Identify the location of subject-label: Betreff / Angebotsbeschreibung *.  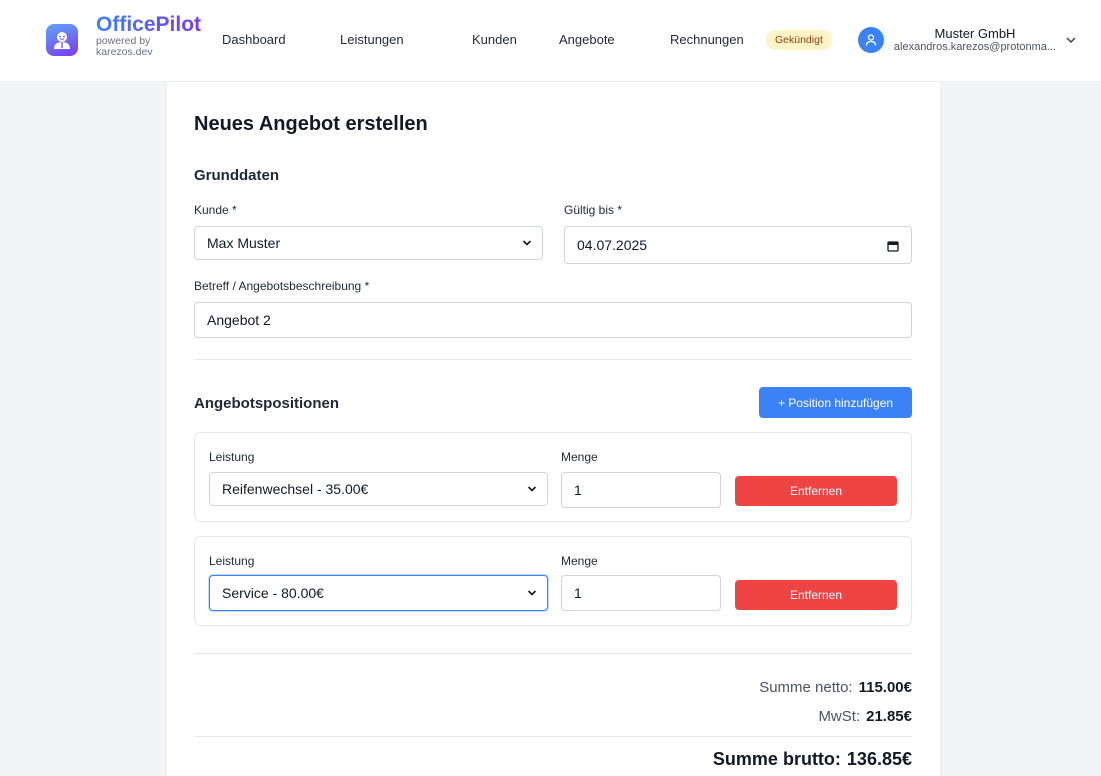
(282, 286).